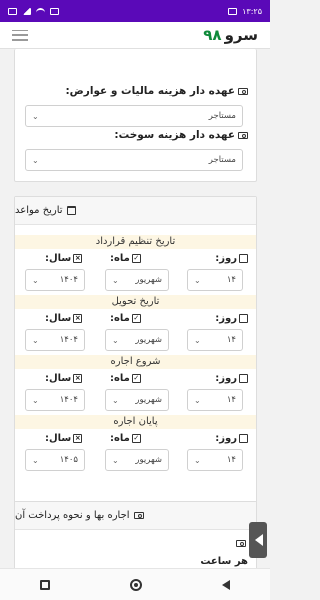  What do you see at coordinates (134, 160) in the screenshot?
I see `fuel-select: مستاجر ⌄` at bounding box center [134, 160].